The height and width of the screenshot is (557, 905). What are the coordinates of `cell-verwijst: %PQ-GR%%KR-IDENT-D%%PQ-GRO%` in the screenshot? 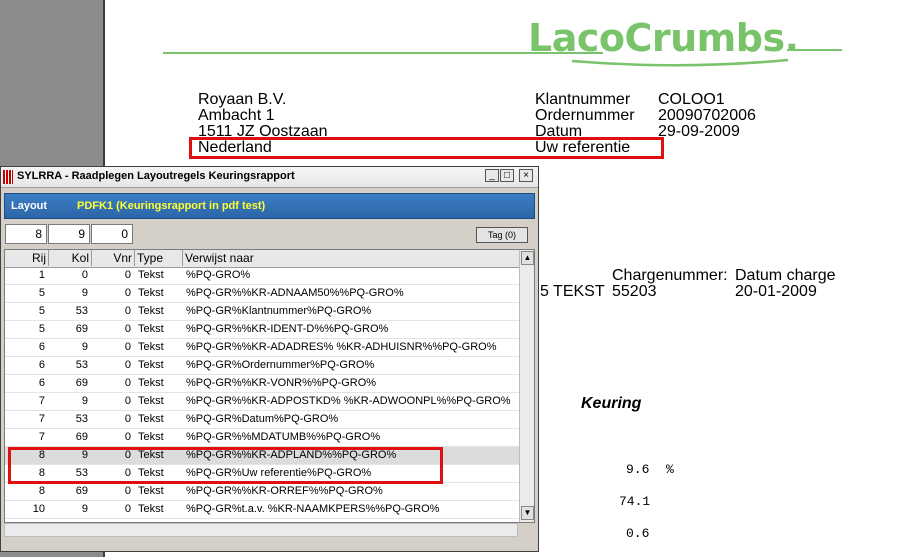 It's located at (287, 329).